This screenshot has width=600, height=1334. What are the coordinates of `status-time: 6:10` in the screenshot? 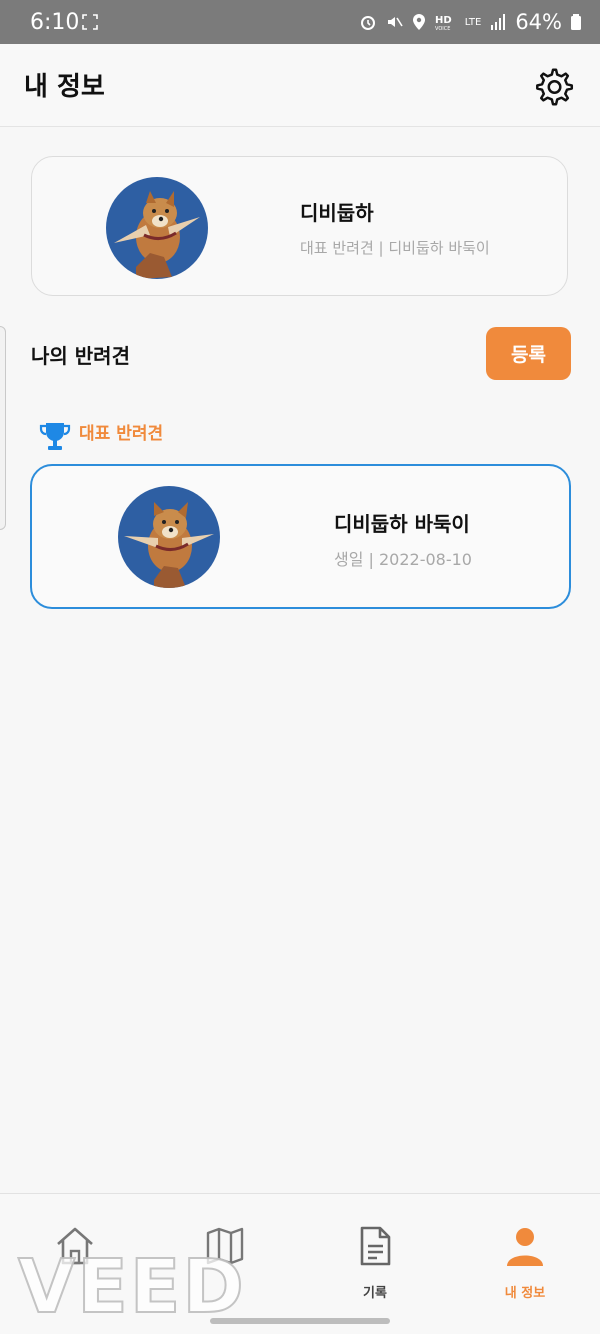 It's located at (55, 22).